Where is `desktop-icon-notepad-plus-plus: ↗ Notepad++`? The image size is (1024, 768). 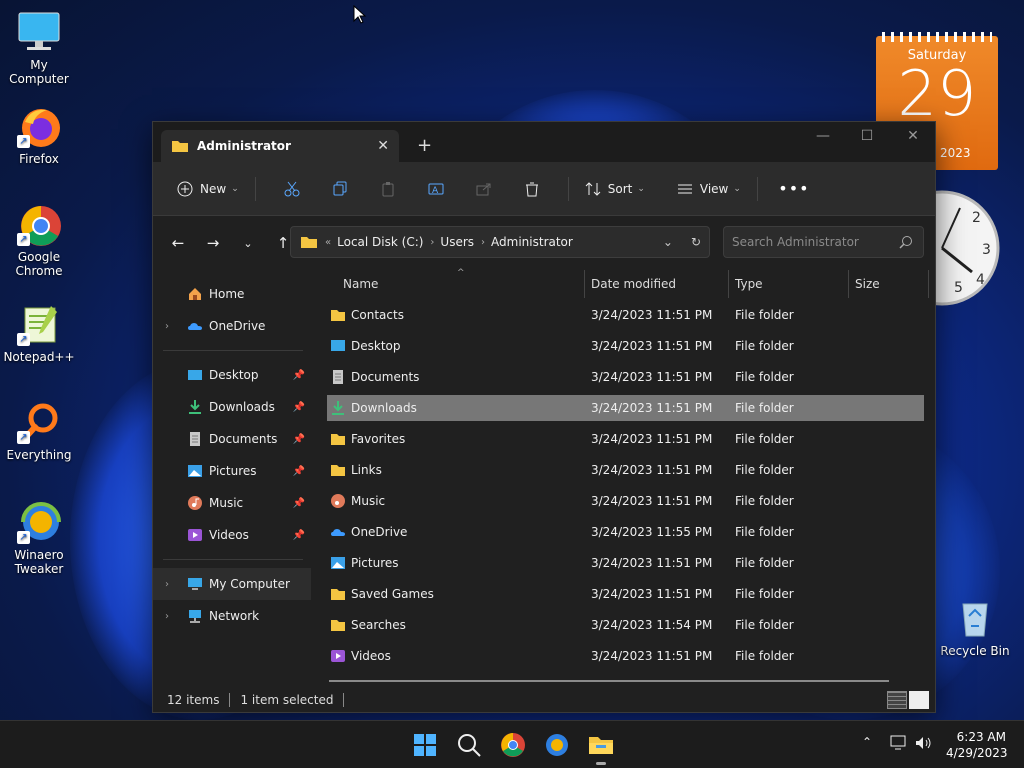 desktop-icon-notepad-plus-plus: ↗ Notepad++ is located at coordinates (39, 333).